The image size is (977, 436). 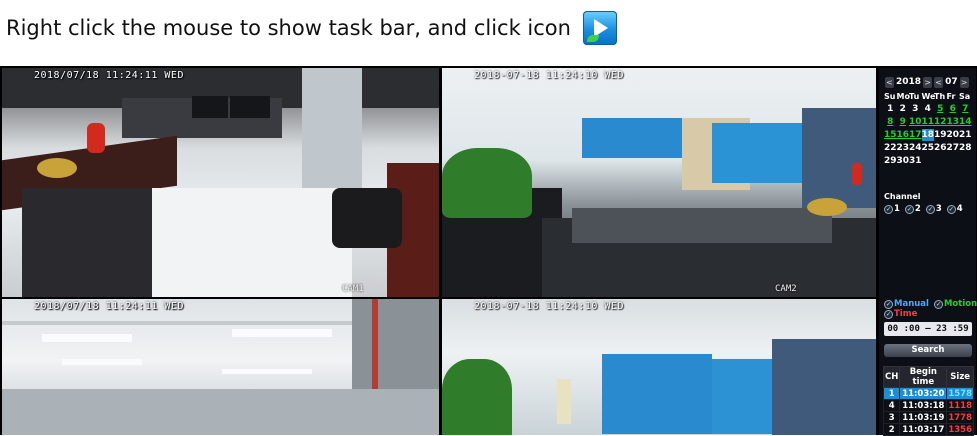 I want to click on record-channel: 2, so click(x=891, y=429).